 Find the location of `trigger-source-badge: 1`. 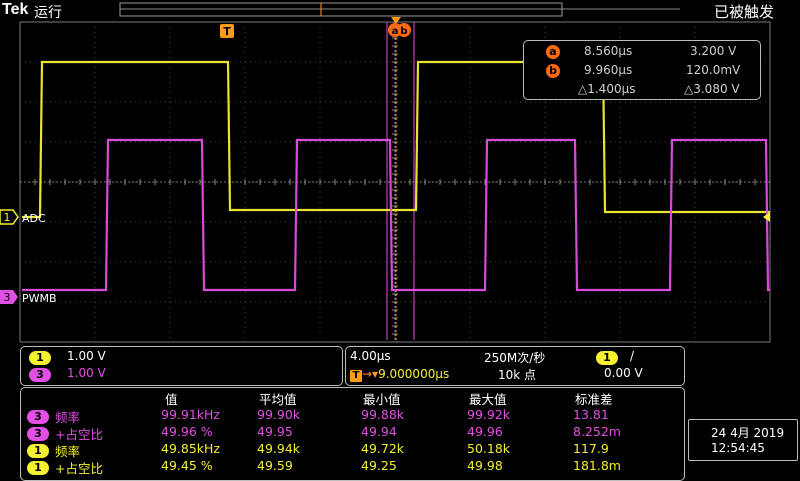

trigger-source-badge: 1 is located at coordinates (607, 358).